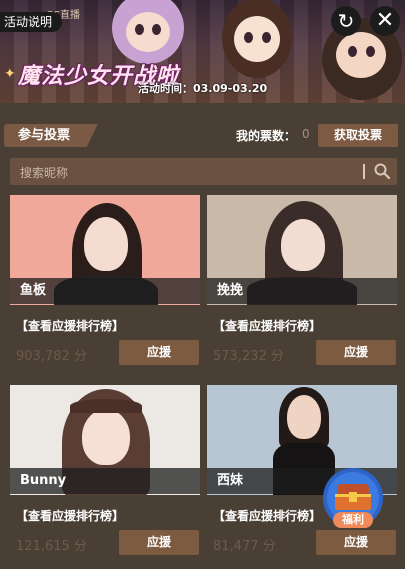 The width and height of the screenshot is (405, 569). I want to click on welfare-chest-button: 福利, so click(353, 498).